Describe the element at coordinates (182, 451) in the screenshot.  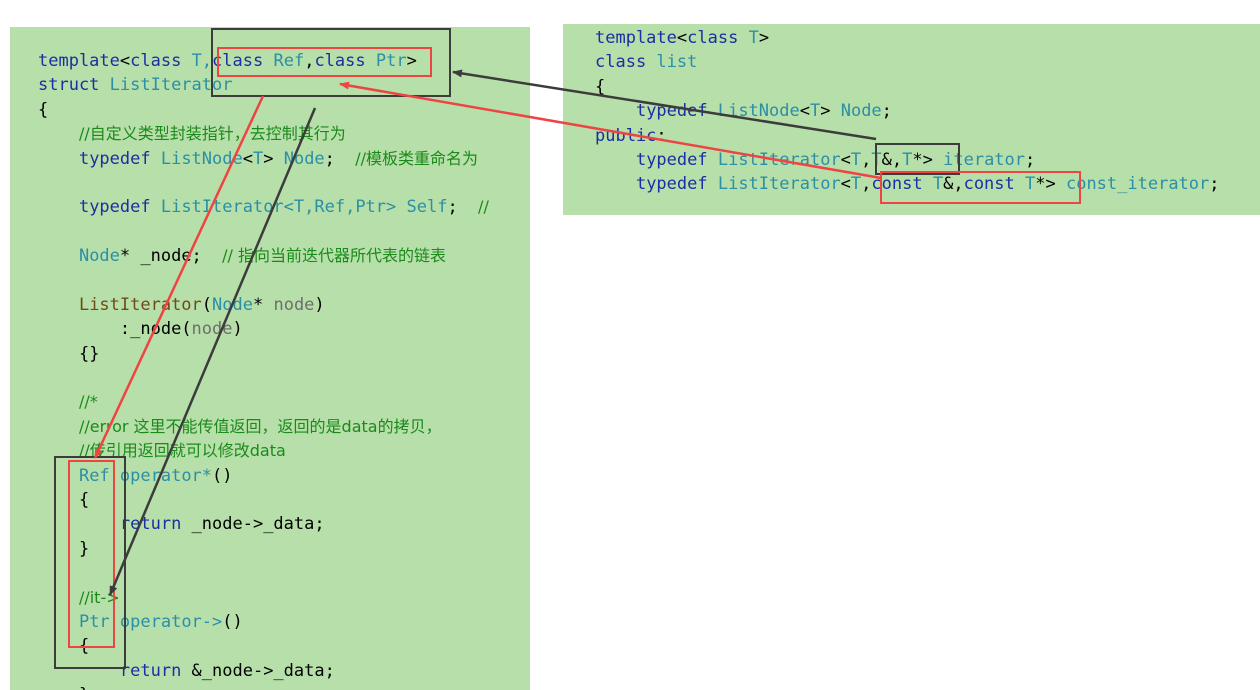
I see `comment: //传引用返回就可以修改data` at that location.